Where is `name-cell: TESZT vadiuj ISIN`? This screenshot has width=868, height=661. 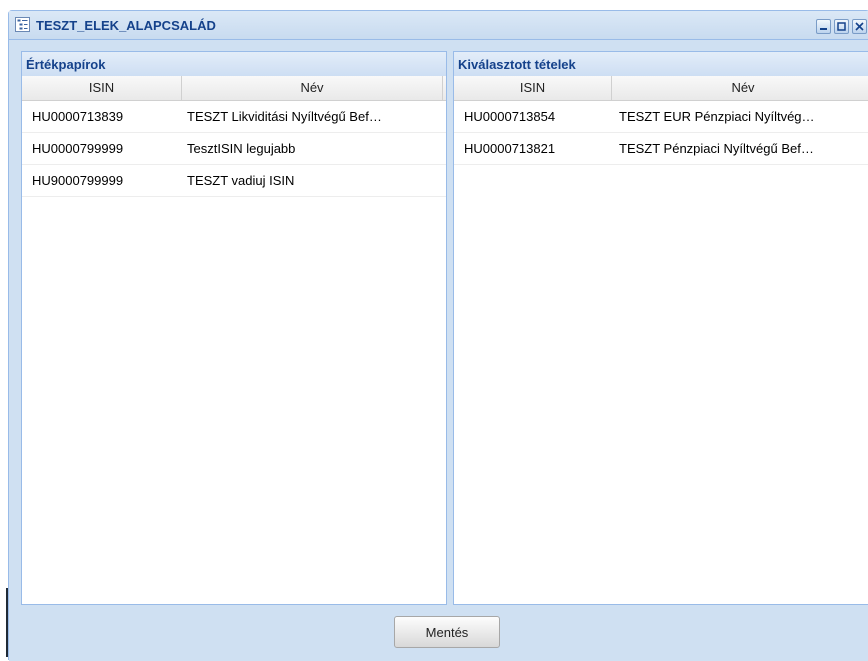
name-cell: TESZT vadiuj ISIN is located at coordinates (241, 180).